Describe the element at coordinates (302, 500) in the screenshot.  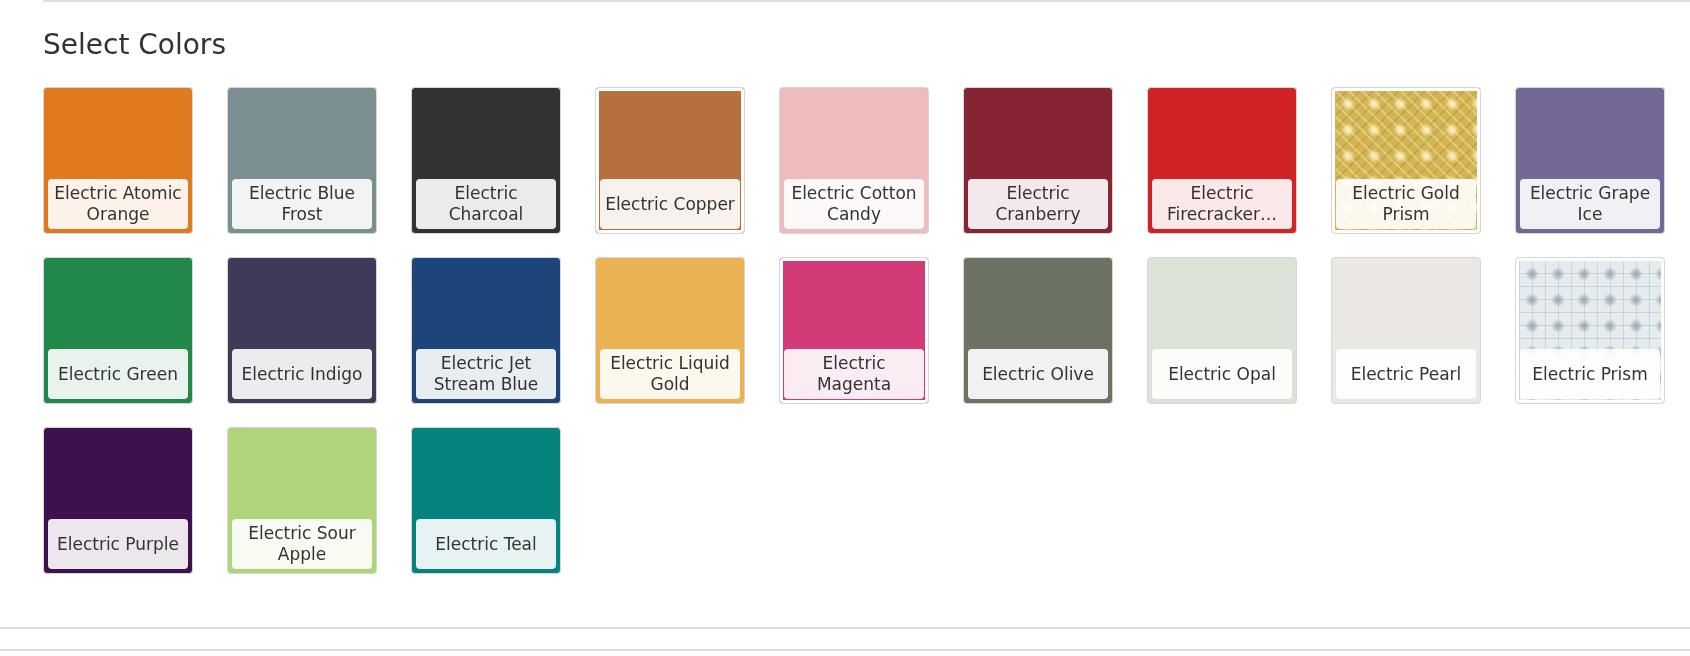
I see `color-swatch: Electric Sour Apple` at that location.